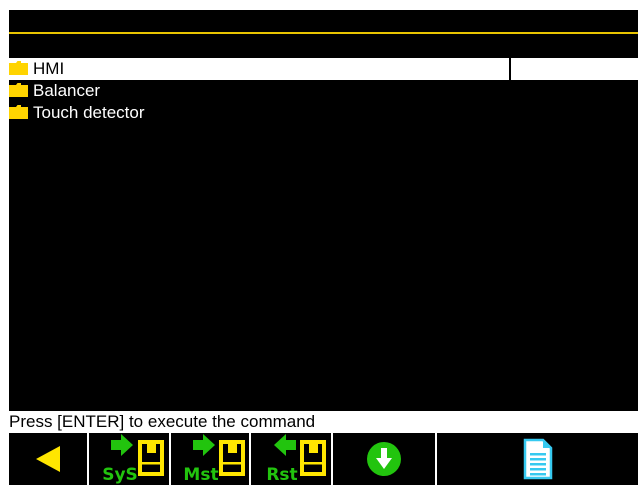 This screenshot has height=485, width=638. Describe the element at coordinates (510, 69) in the screenshot. I see `column-divider` at that location.